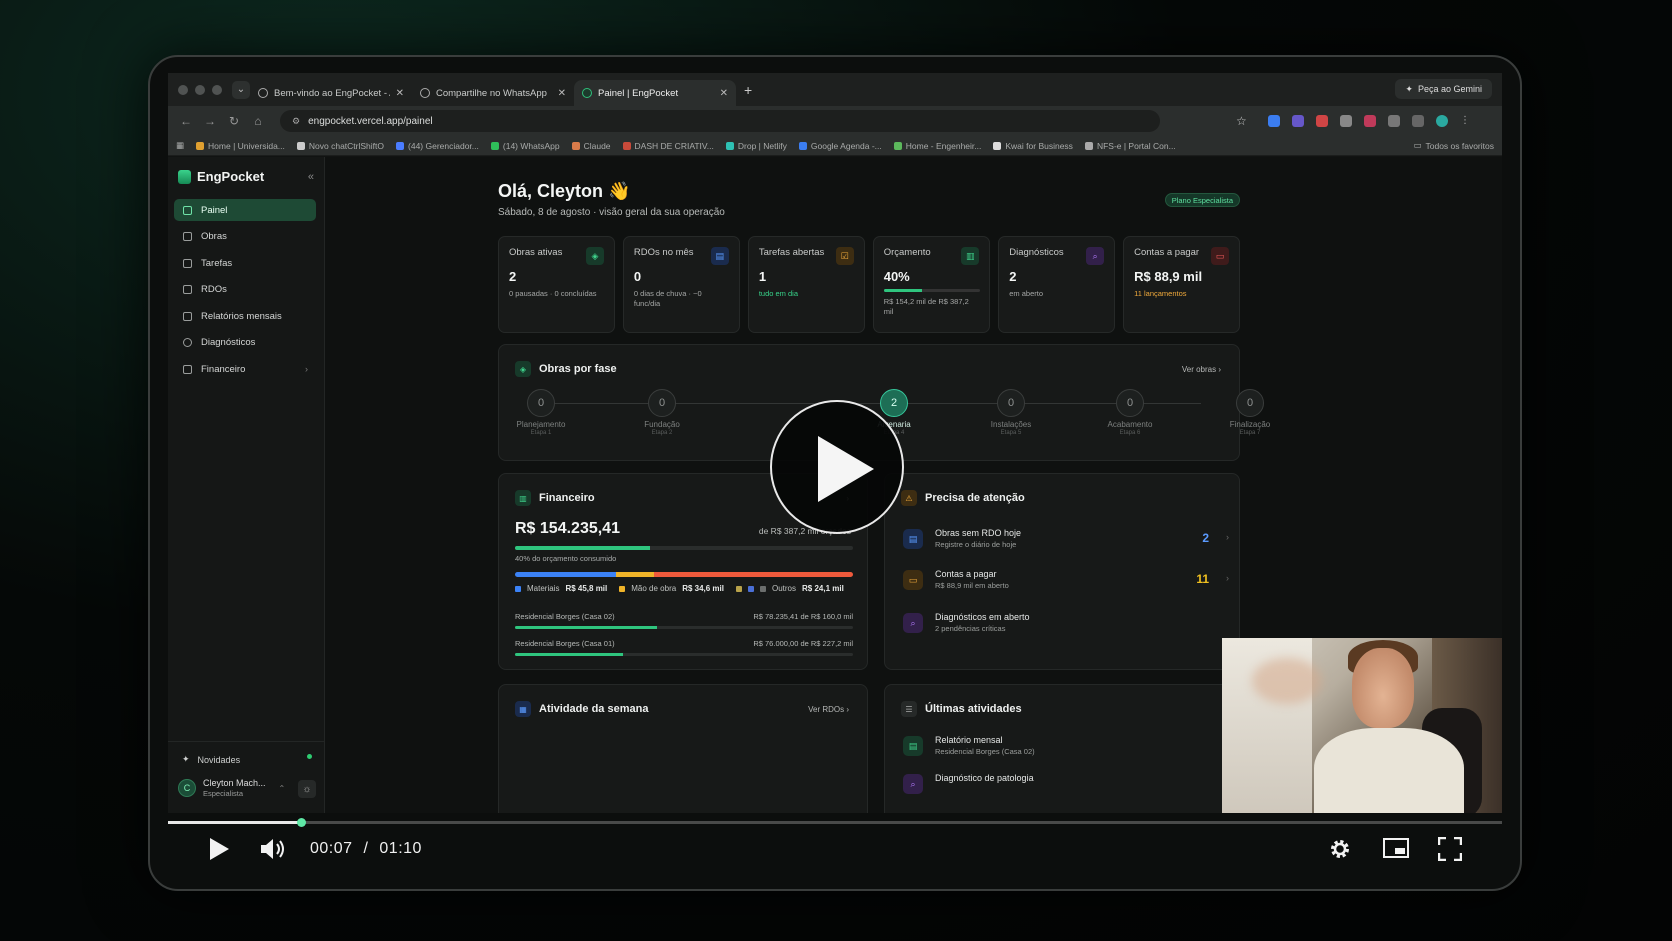 The width and height of the screenshot is (1672, 941). Describe the element at coordinates (1453, 145) in the screenshot. I see `all-favorites: ▭ Todos os favoritos` at that location.